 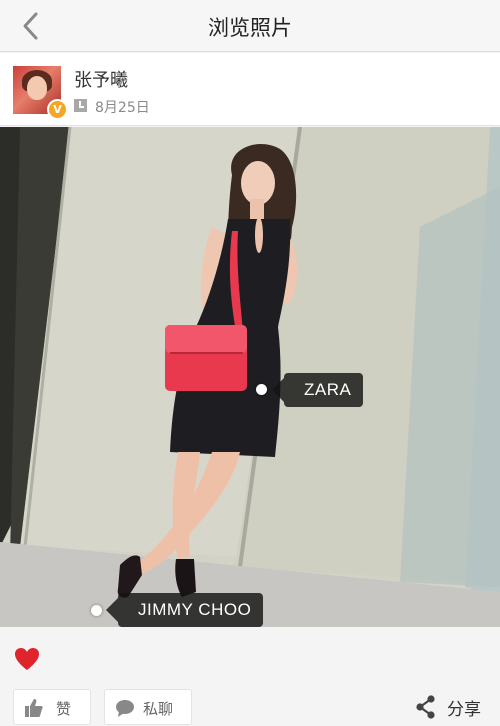 I want to click on nav-bar: 浏览照片, so click(x=250, y=26).